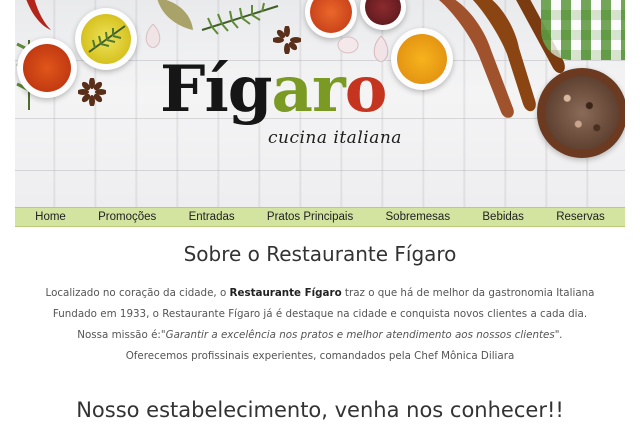 The width and height of the screenshot is (640, 426). What do you see at coordinates (119, 335) in the screenshot?
I see `mission-label: Nossa missão é:` at bounding box center [119, 335].